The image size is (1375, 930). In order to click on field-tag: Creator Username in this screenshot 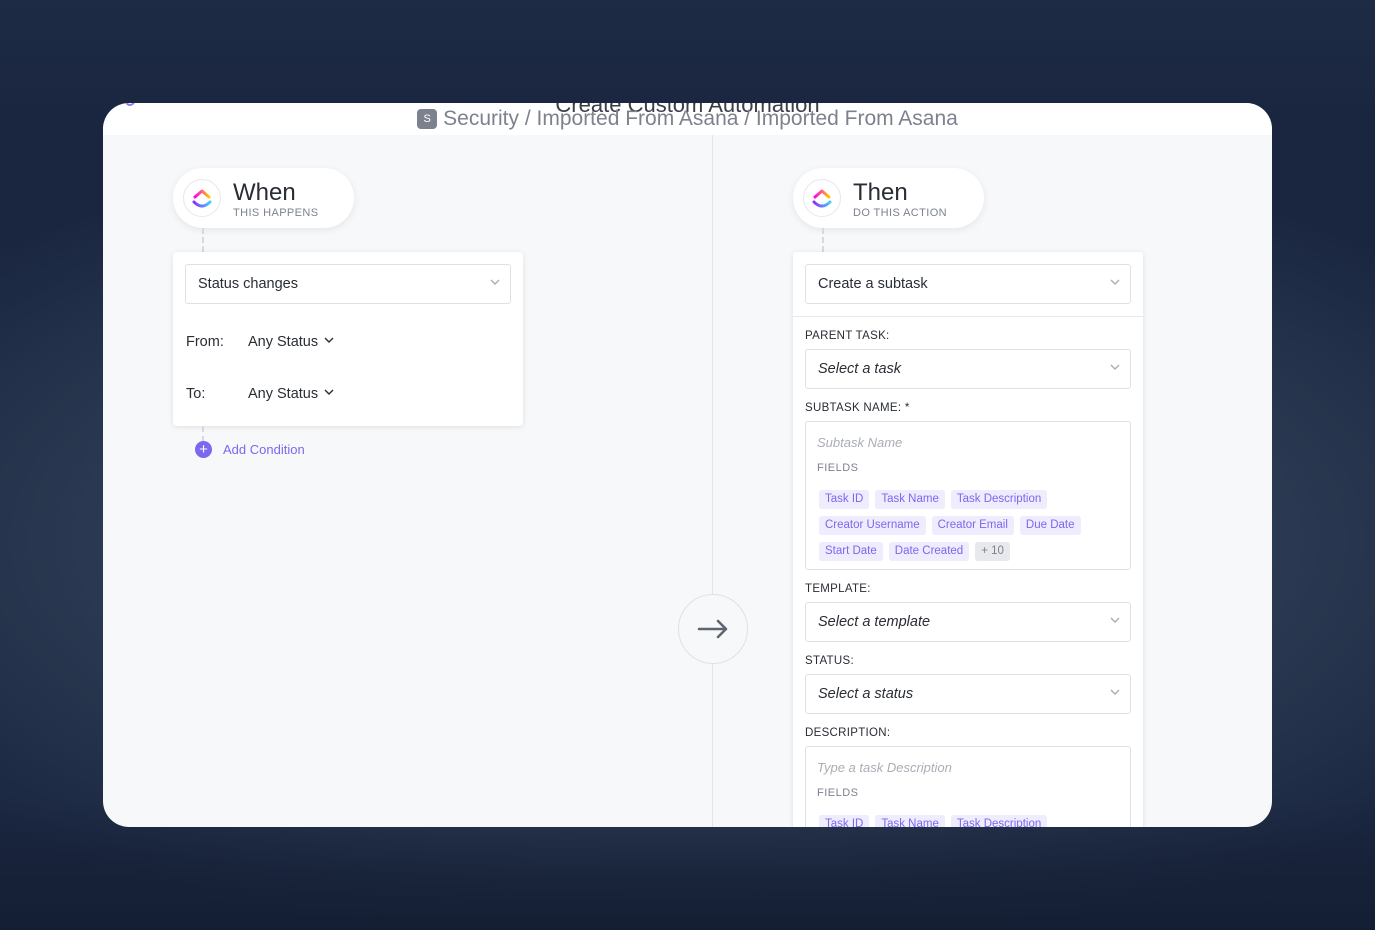, I will do `click(872, 525)`.